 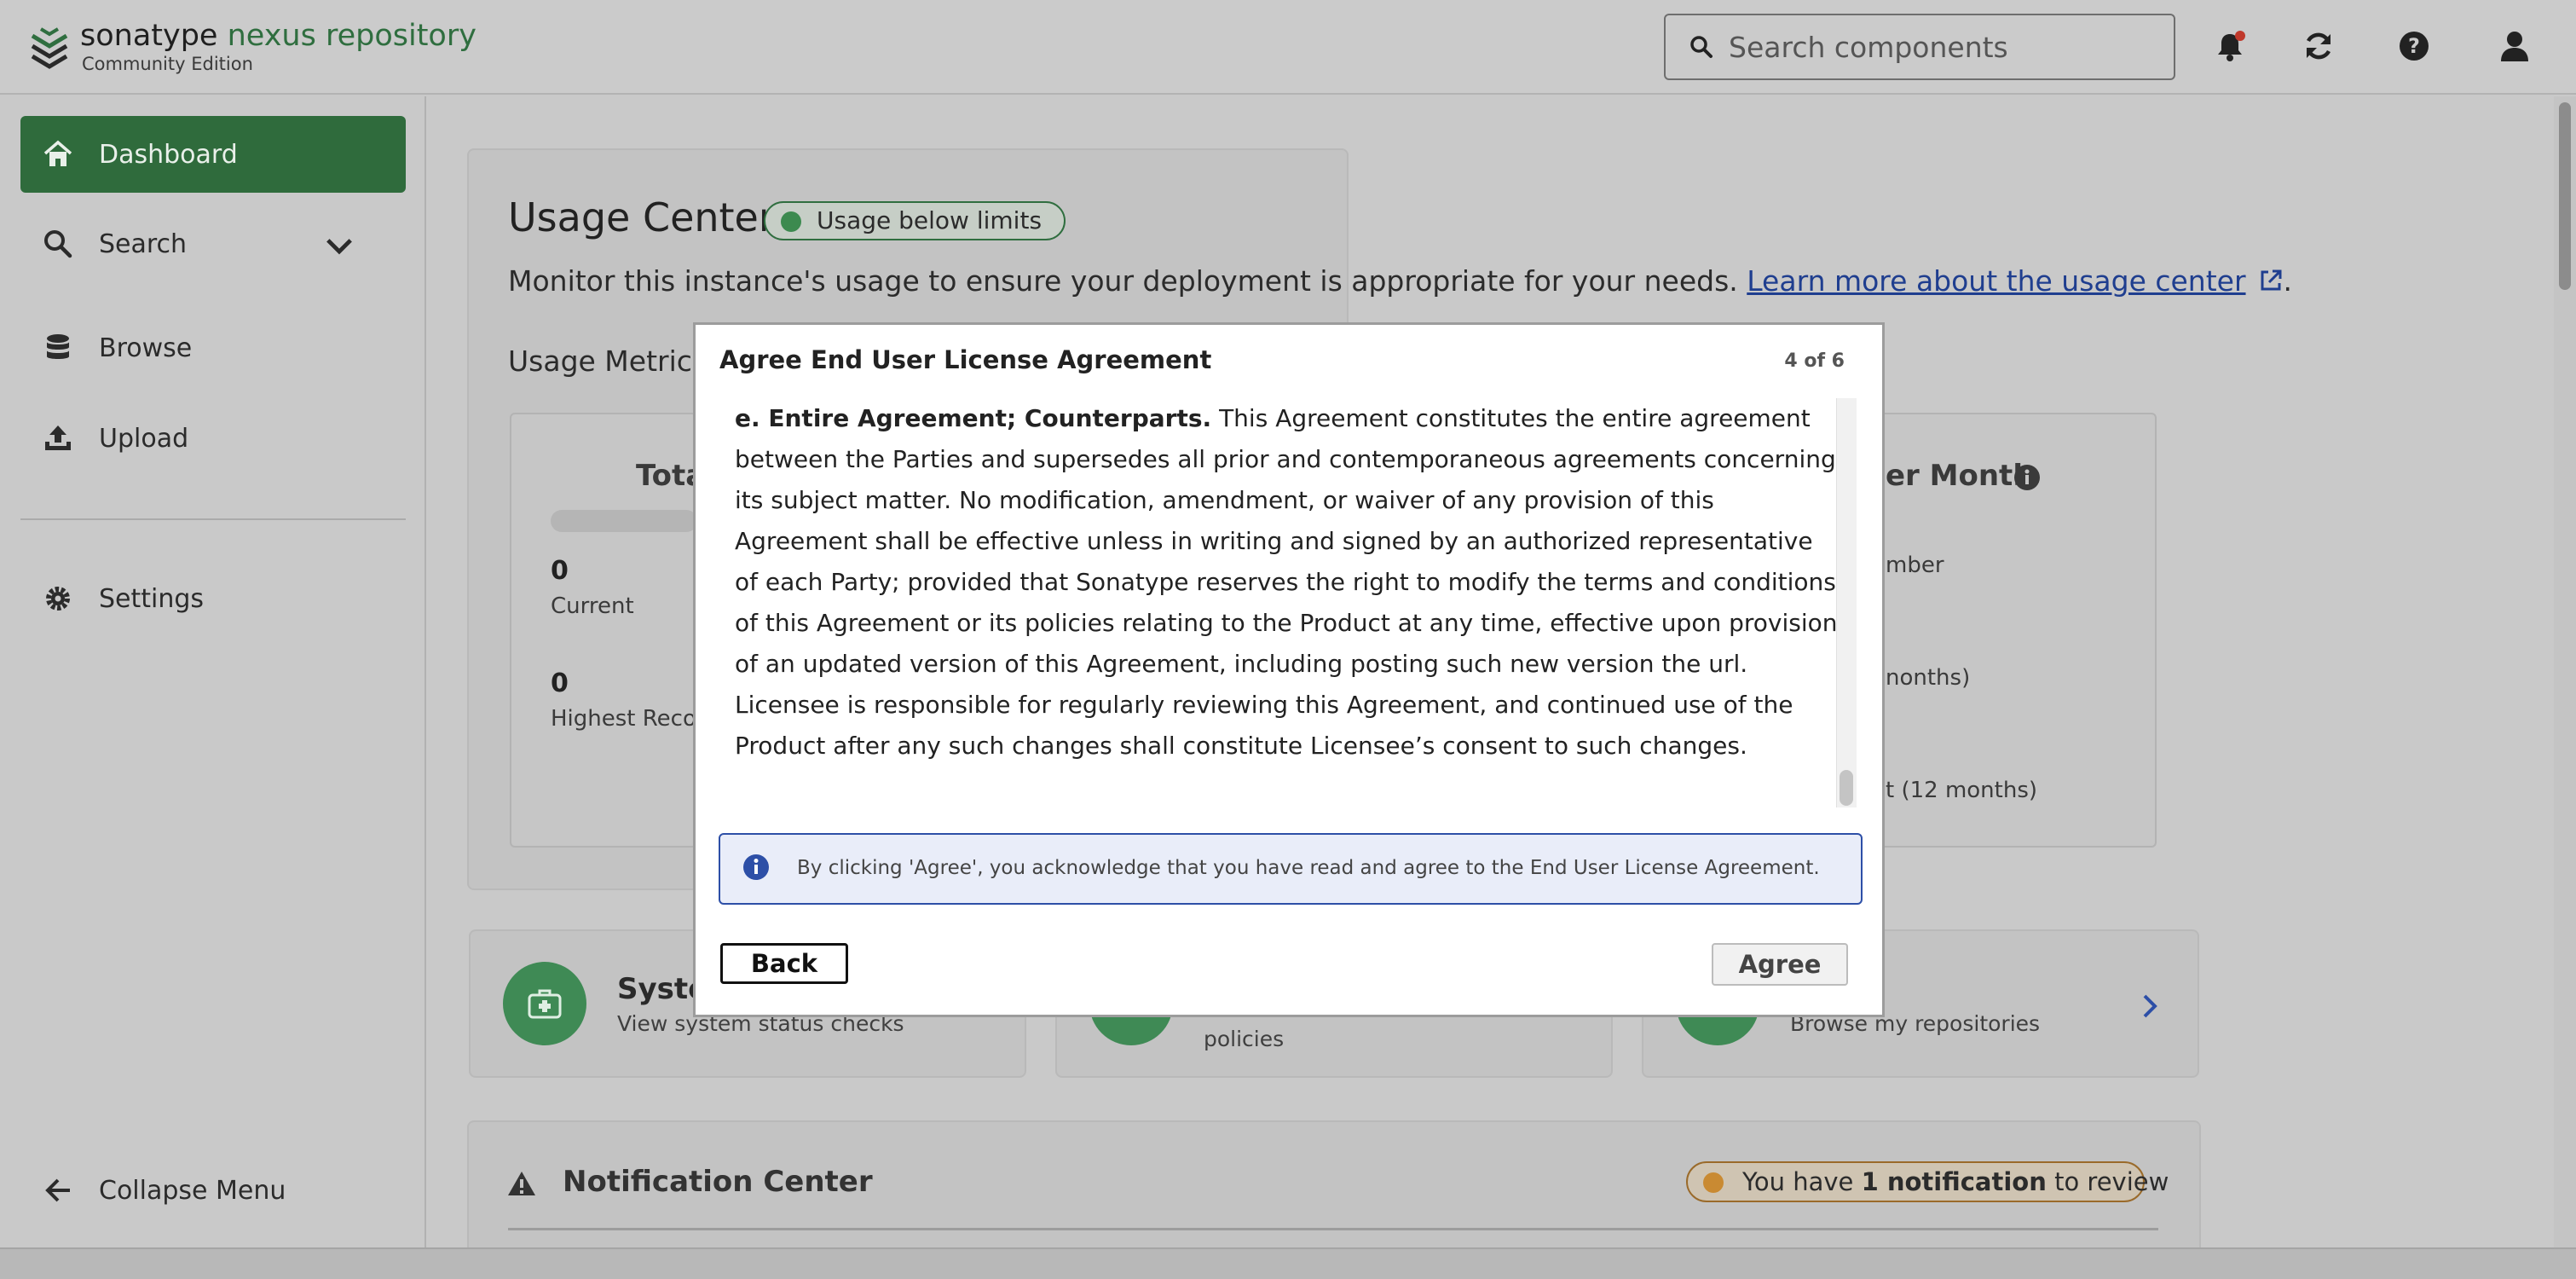 What do you see at coordinates (339, 246) in the screenshot?
I see `chevron-down-icon` at bounding box center [339, 246].